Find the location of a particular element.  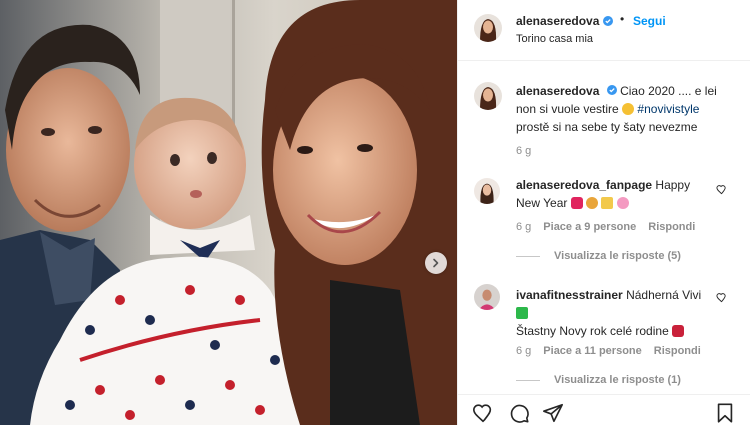

save-button is located at coordinates (725, 413).